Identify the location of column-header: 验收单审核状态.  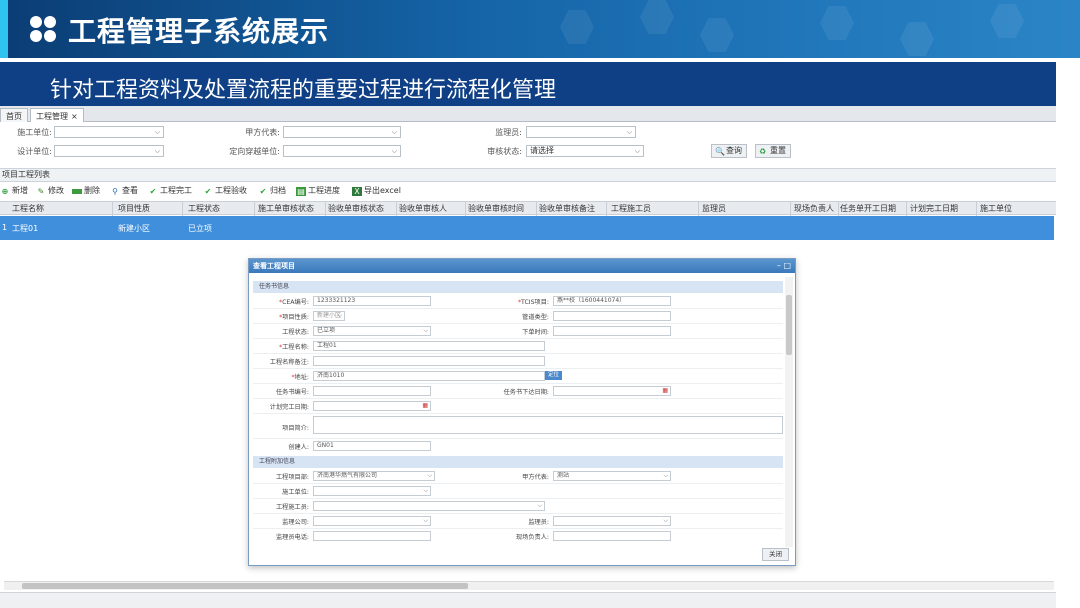
(356, 208).